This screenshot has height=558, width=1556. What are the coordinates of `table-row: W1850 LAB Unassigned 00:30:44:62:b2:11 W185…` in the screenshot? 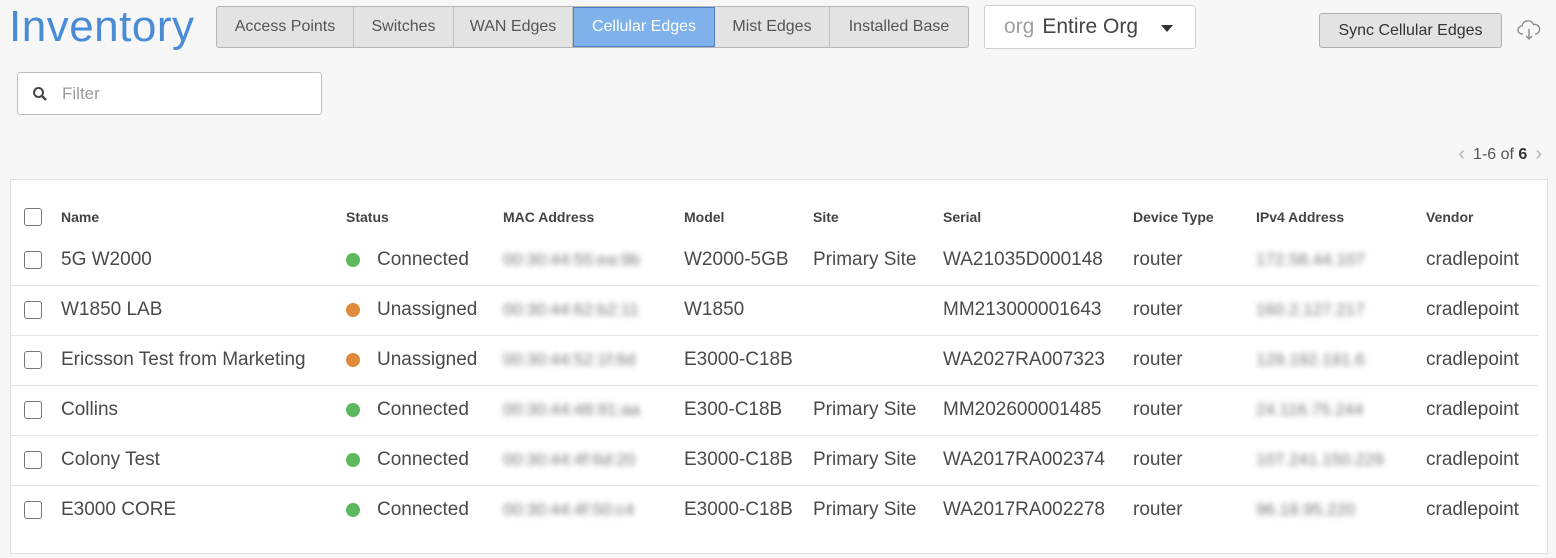 It's located at (775, 310).